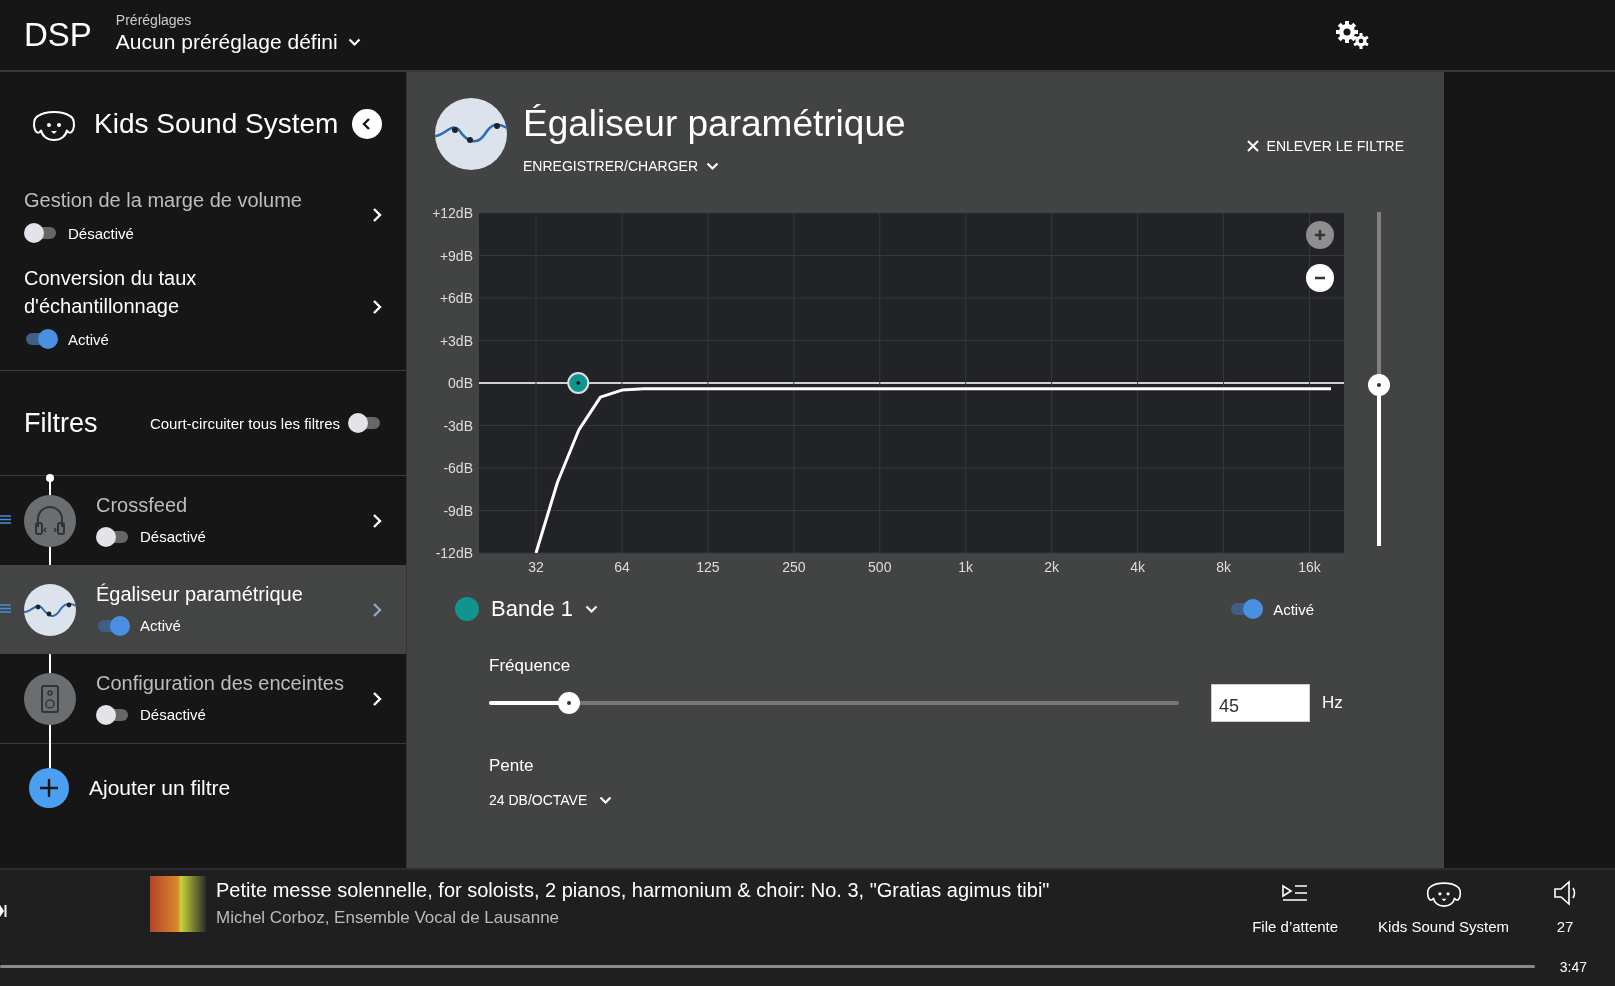 The image size is (1615, 986). Describe the element at coordinates (1352, 35) in the screenshot. I see `settings-icon` at that location.